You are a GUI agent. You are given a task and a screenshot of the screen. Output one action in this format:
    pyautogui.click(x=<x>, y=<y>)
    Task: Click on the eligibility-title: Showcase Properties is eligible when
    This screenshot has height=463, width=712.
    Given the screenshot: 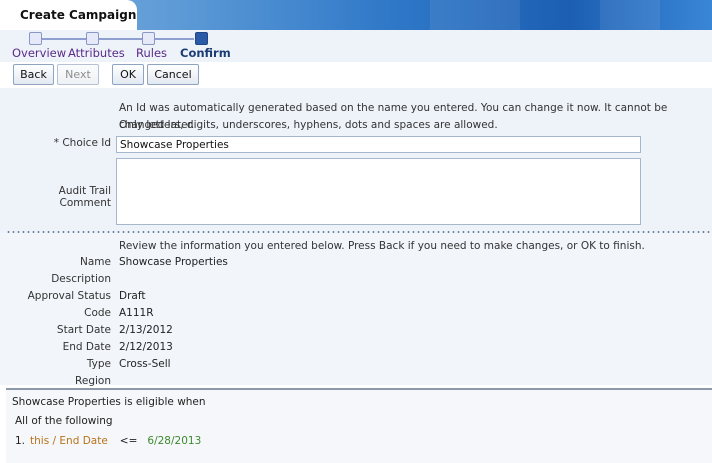 What is the action you would take?
    pyautogui.click(x=109, y=402)
    